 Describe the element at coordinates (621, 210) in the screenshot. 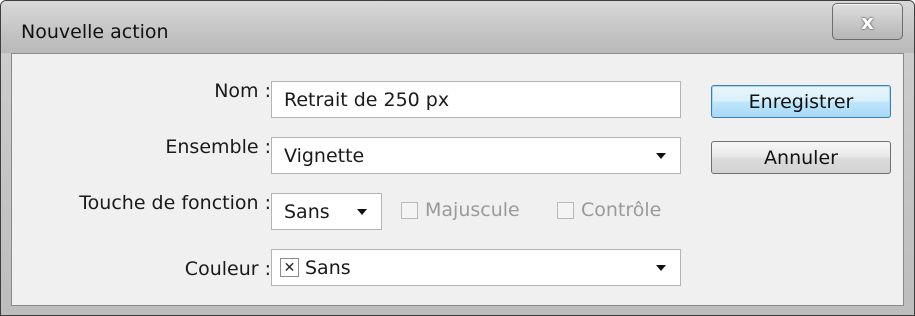

I see `control-checkbox-label: Contrôle` at that location.